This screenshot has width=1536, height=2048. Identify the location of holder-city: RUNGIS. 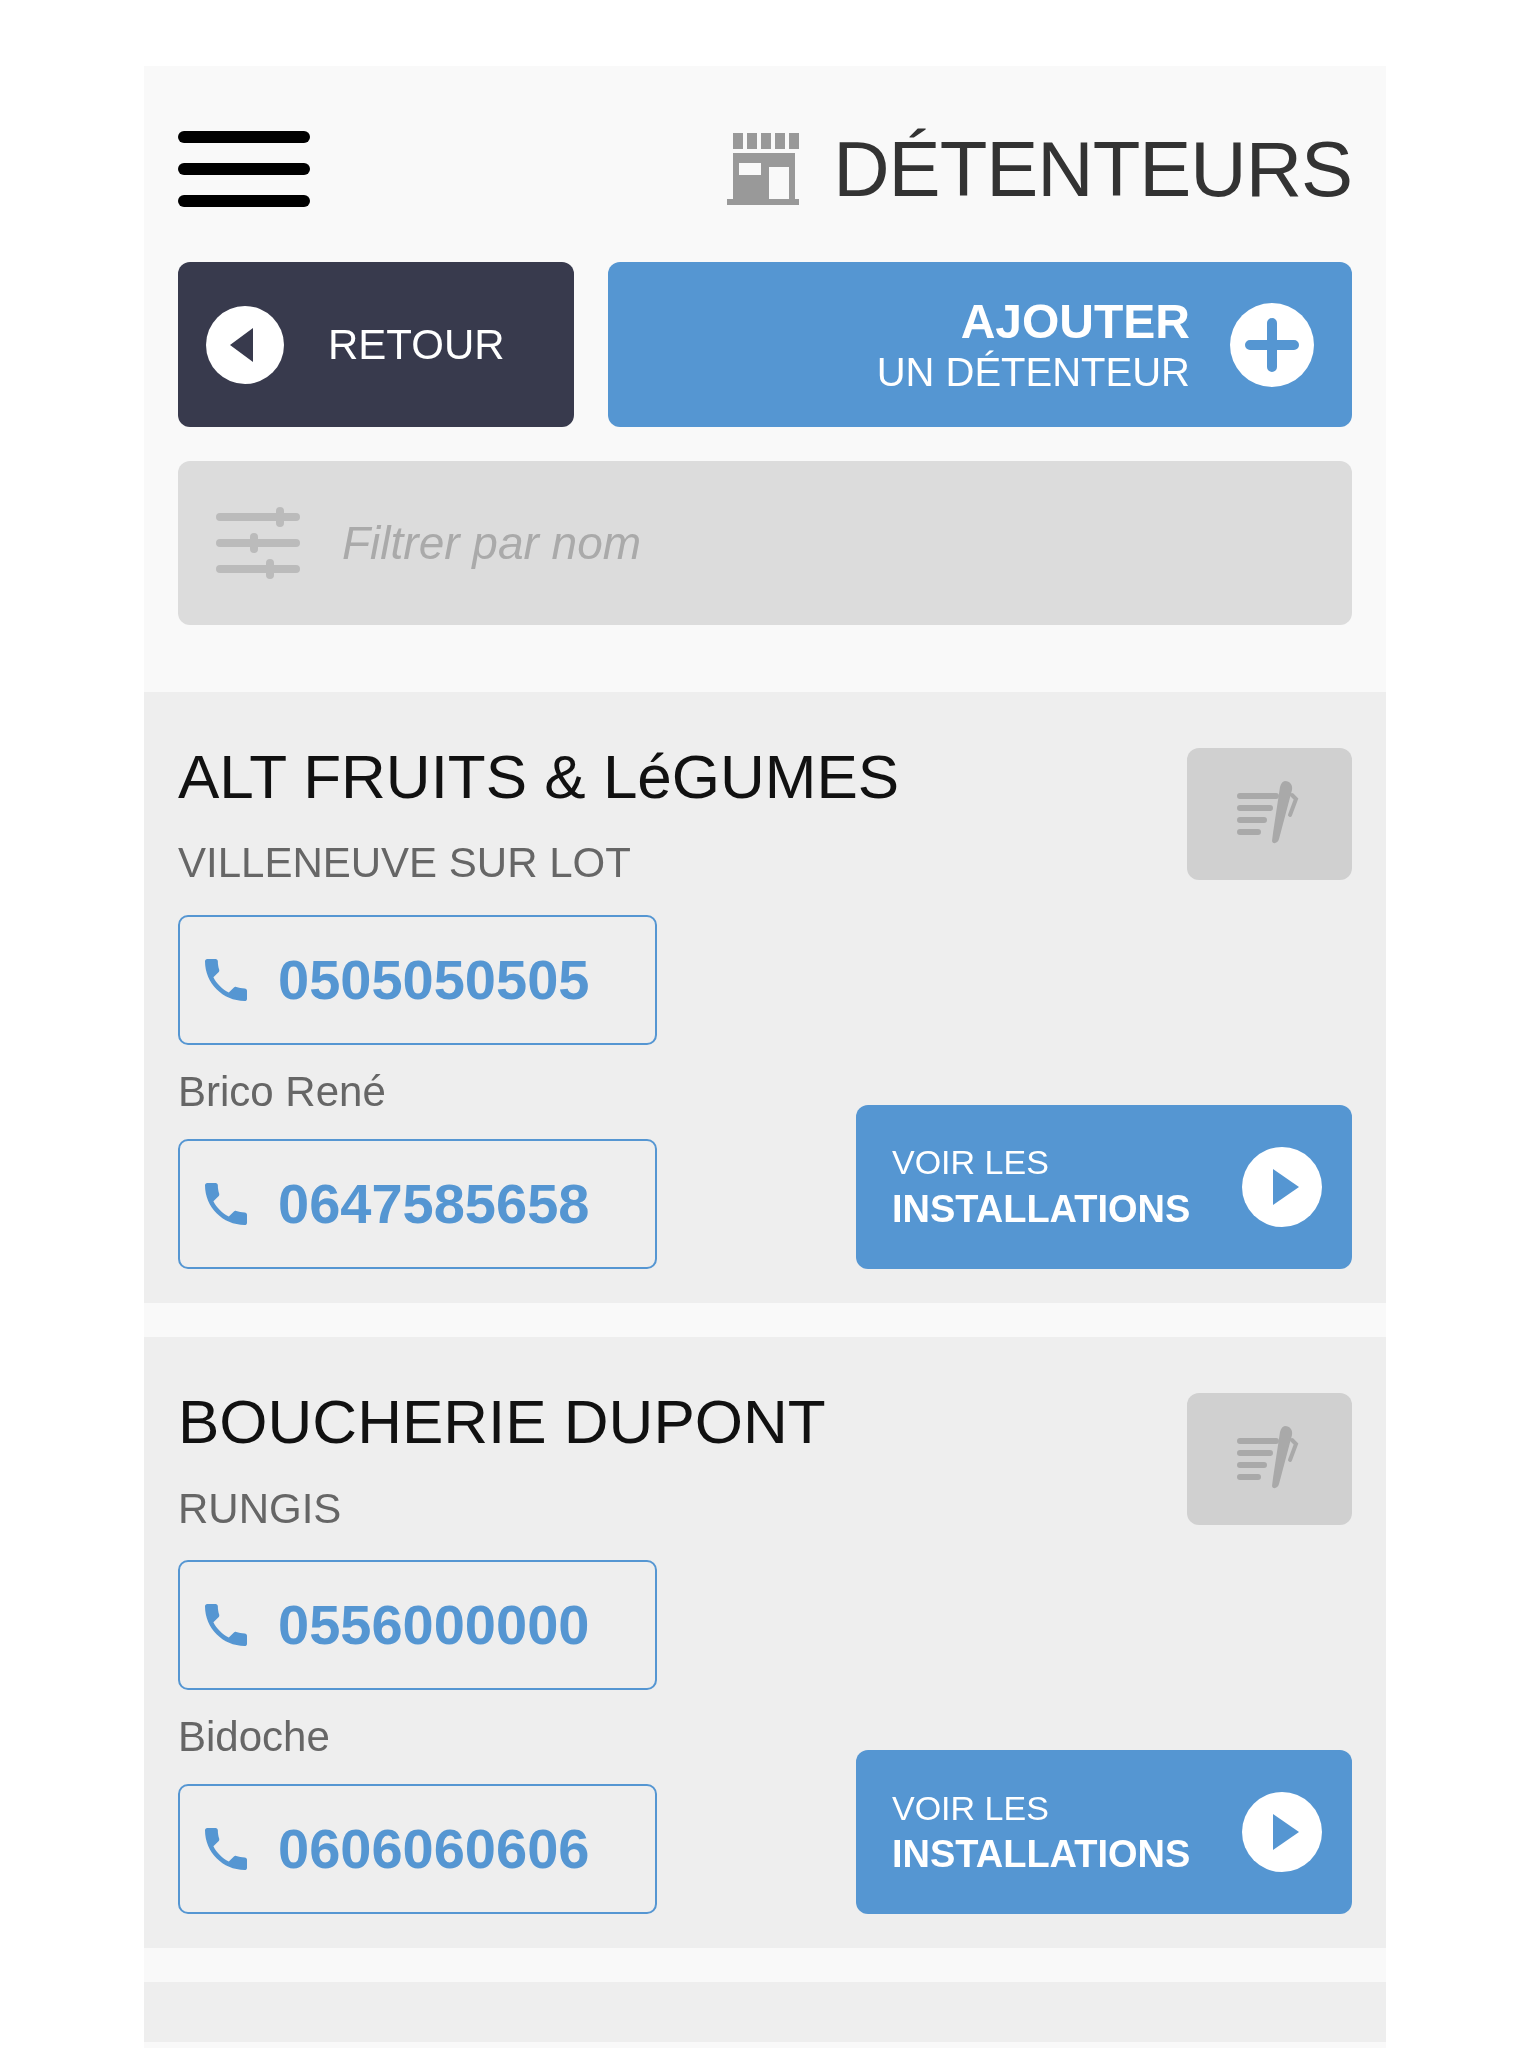
(260, 1508).